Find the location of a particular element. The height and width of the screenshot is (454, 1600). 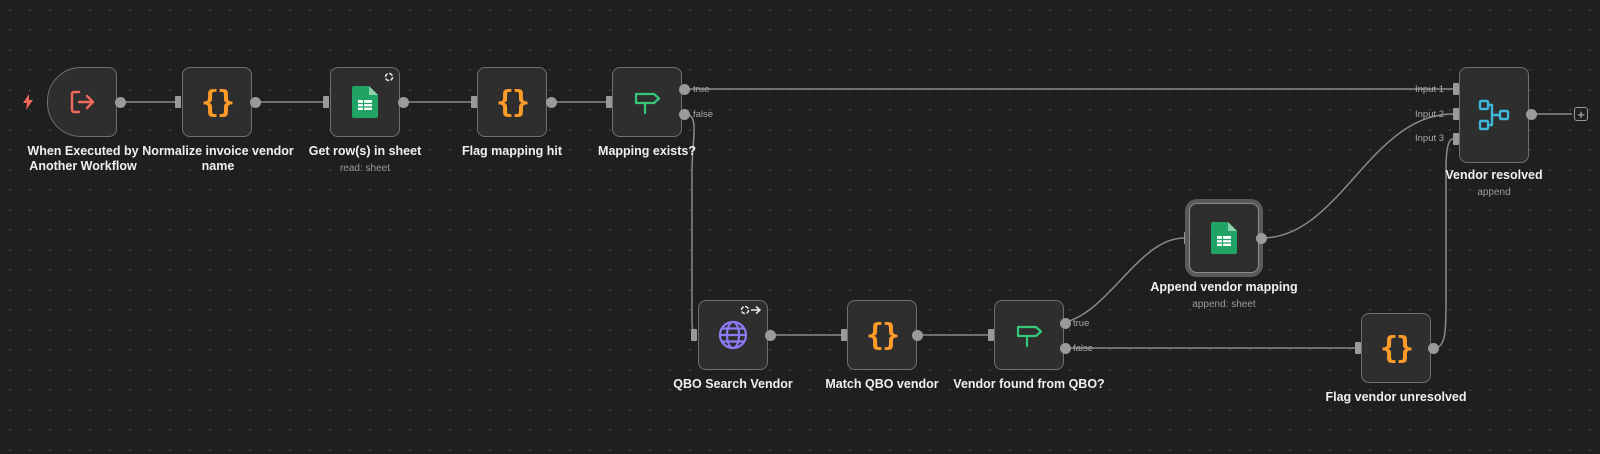

node-mapping-exists is located at coordinates (647, 102).